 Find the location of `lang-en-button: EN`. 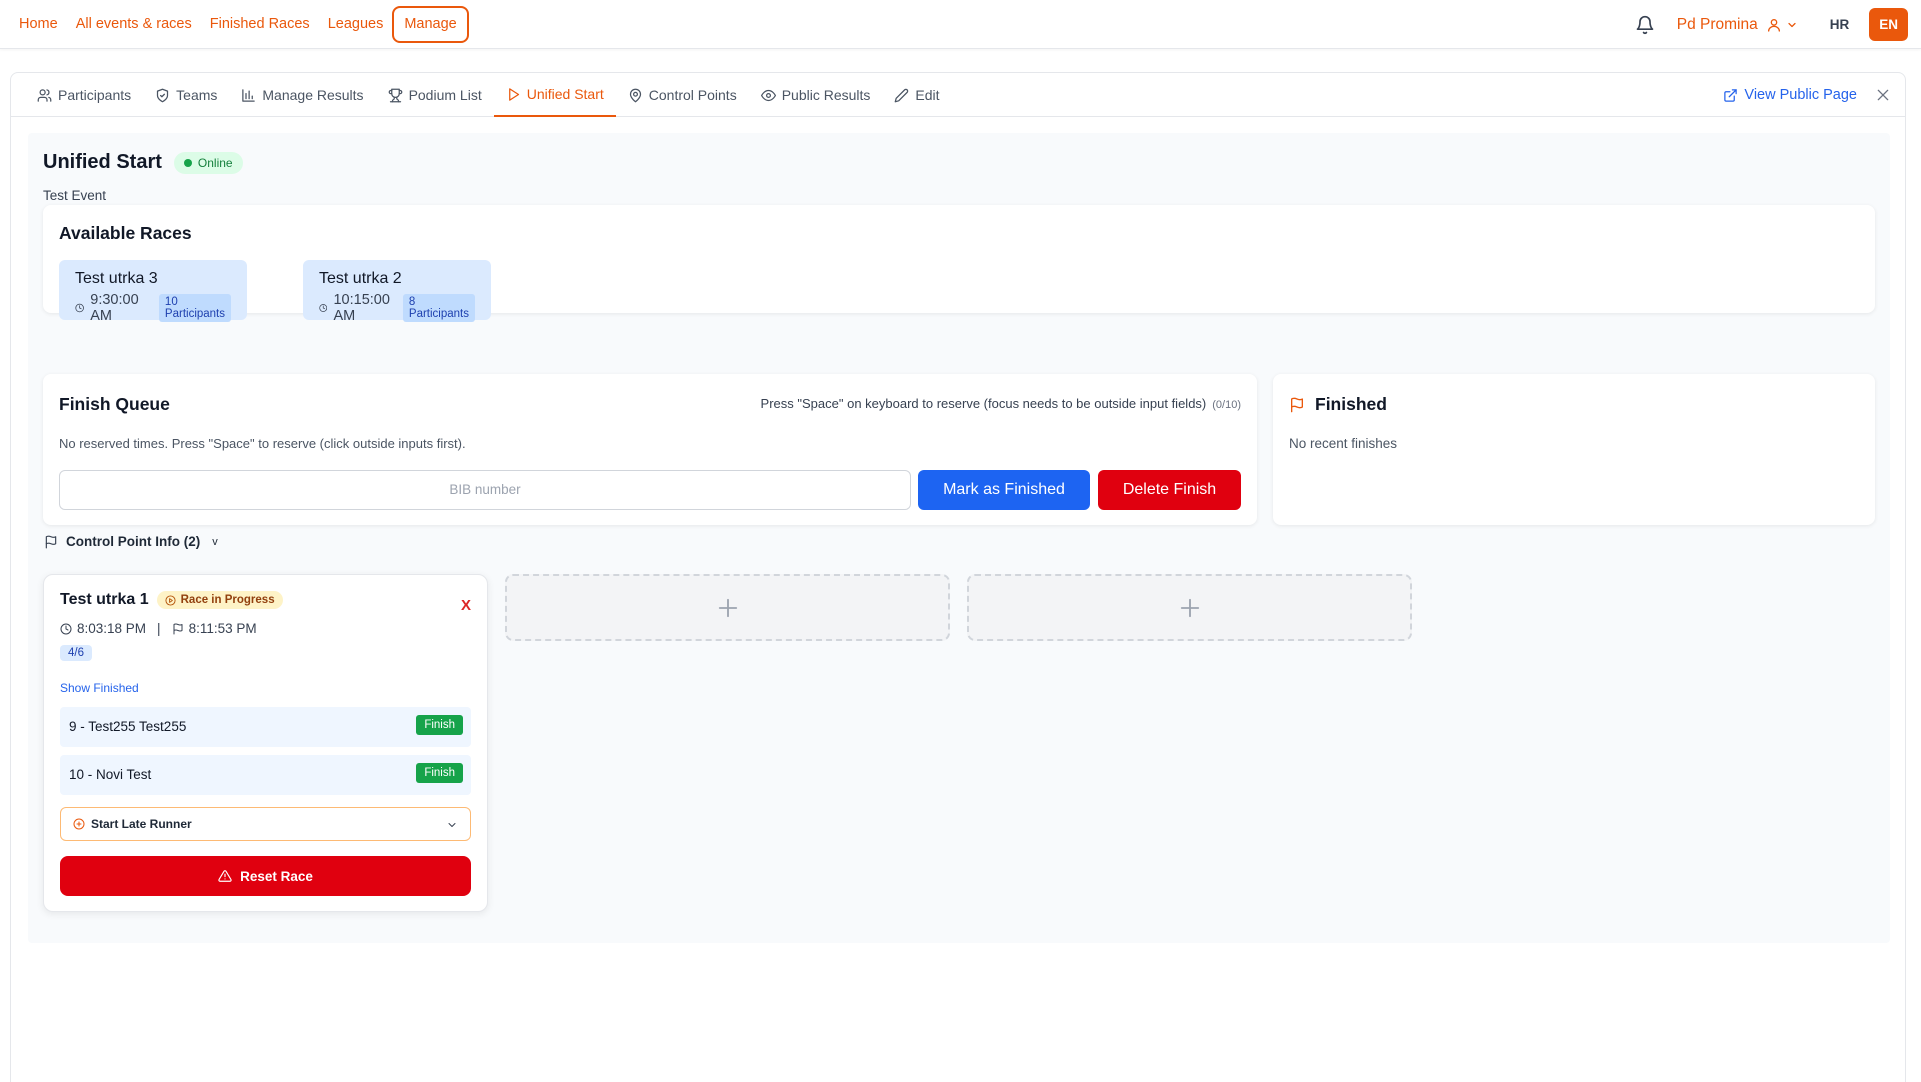

lang-en-button: EN is located at coordinates (1888, 24).